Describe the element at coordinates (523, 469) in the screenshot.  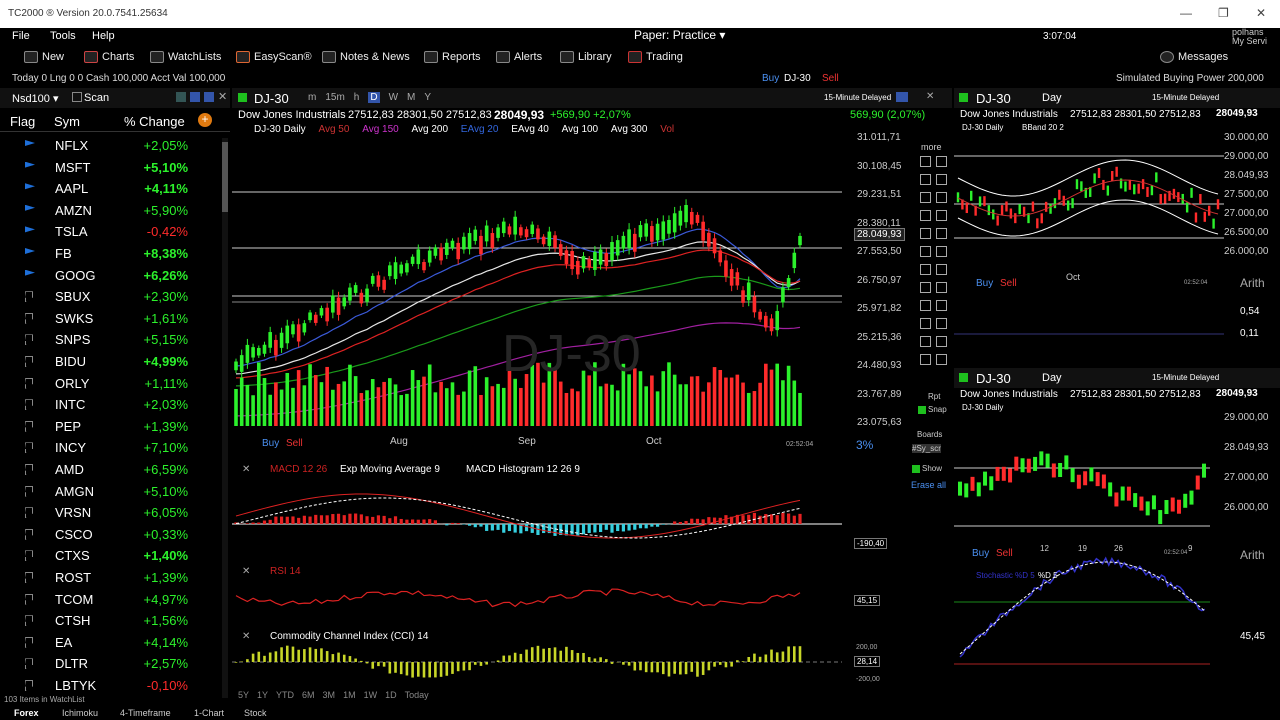
I see `macd-hist-label: MACD Histogram 12 26 9` at that location.